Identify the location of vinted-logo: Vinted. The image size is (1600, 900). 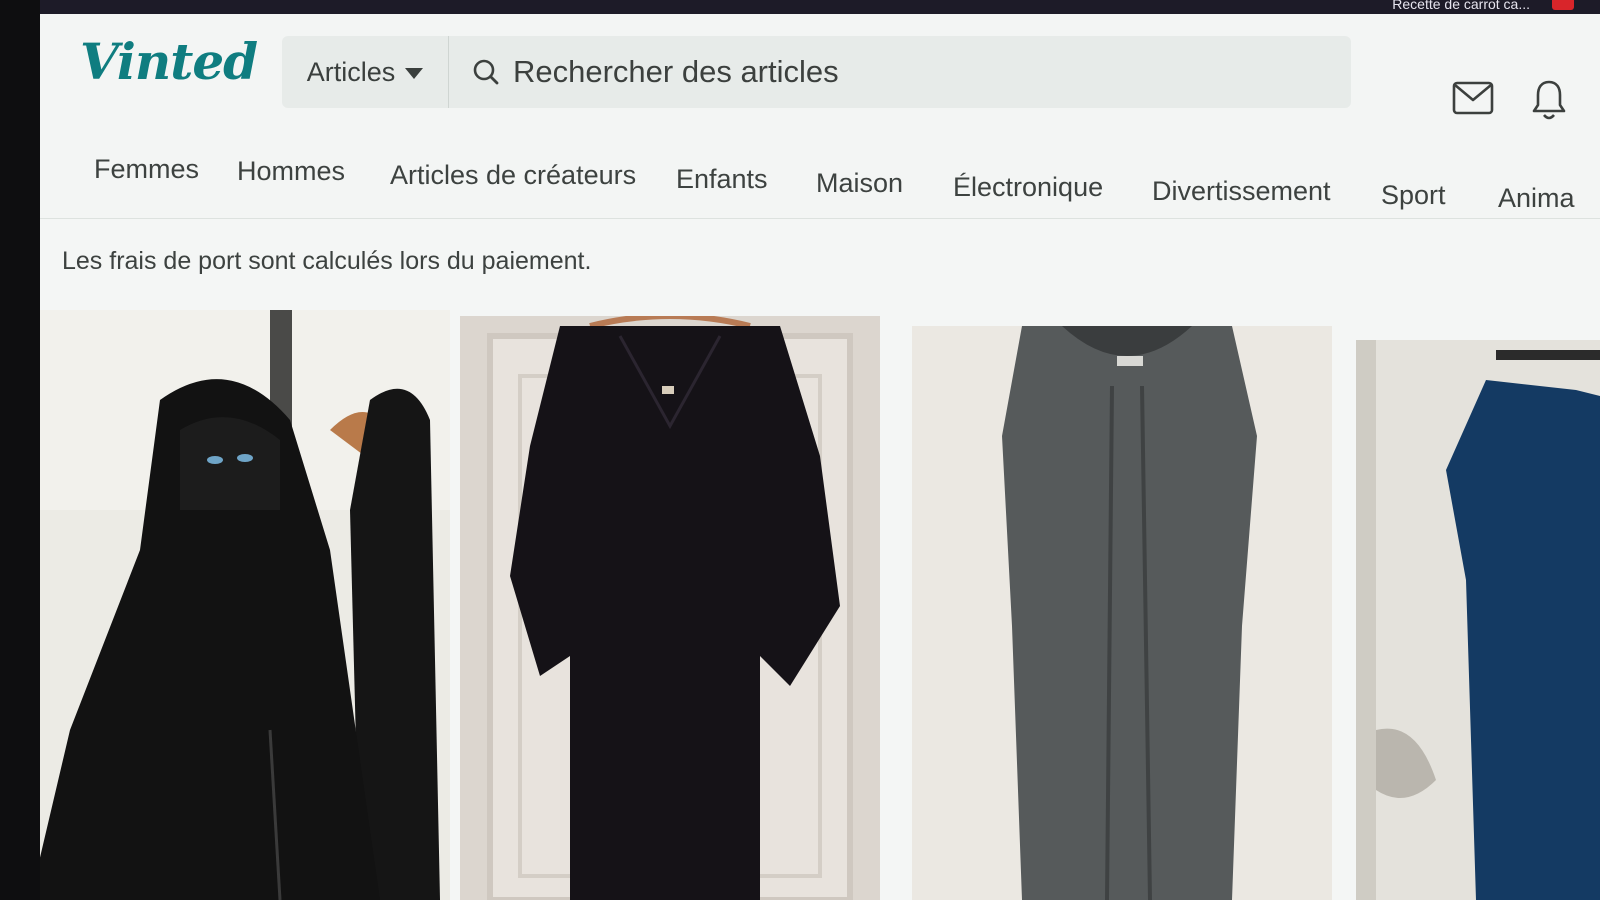
(169, 61).